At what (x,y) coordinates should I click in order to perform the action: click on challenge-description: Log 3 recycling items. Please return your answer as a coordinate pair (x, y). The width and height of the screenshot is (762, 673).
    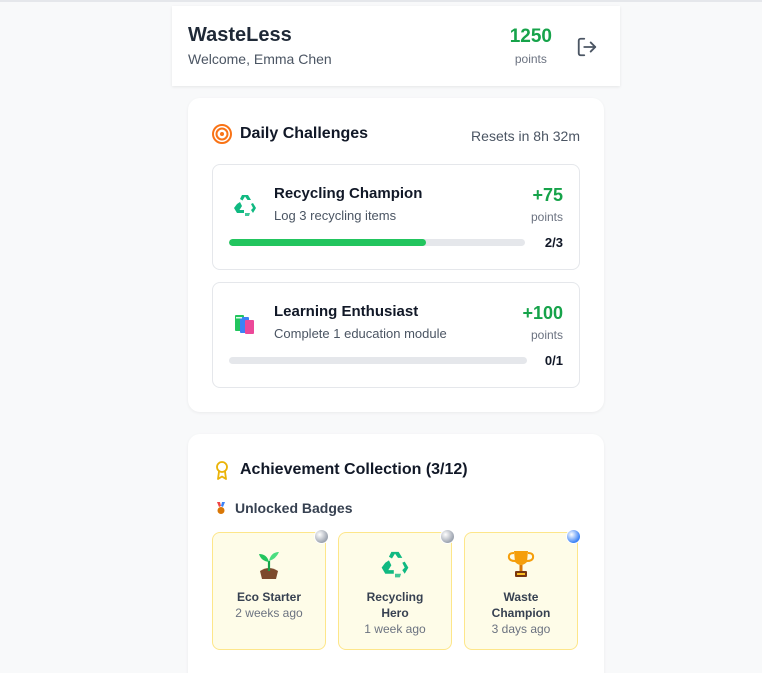
    Looking at the image, I should click on (335, 215).